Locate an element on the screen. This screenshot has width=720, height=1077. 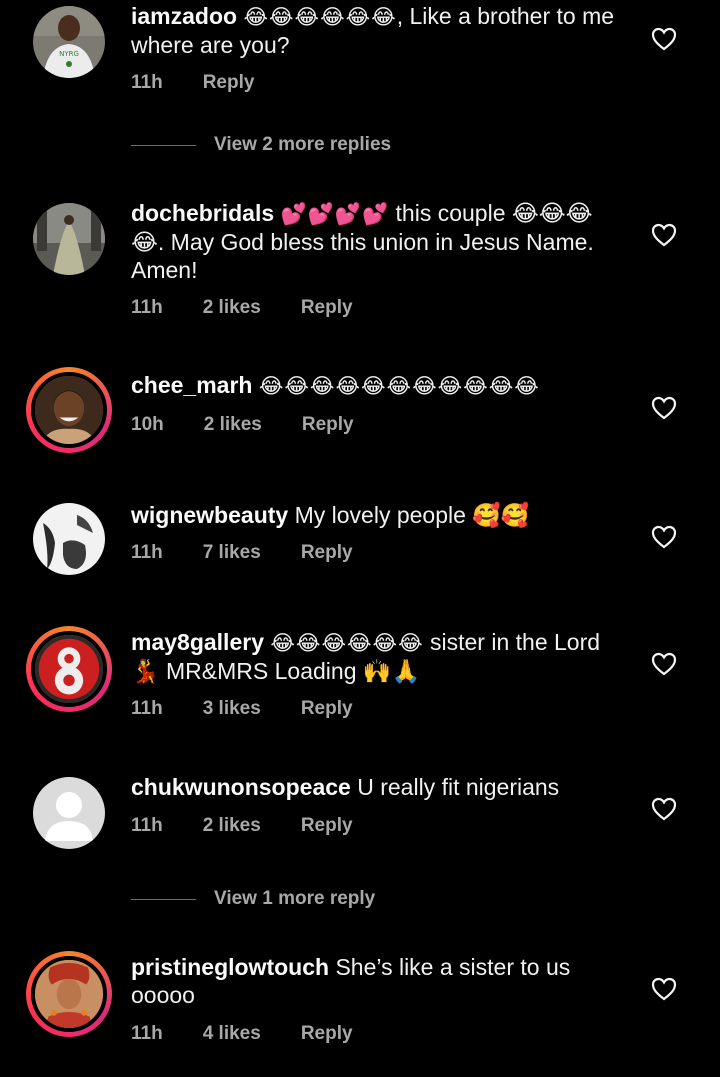
comment-body: wignewbeauty My lovely people 🥰🥰 is located at coordinates (376, 515).